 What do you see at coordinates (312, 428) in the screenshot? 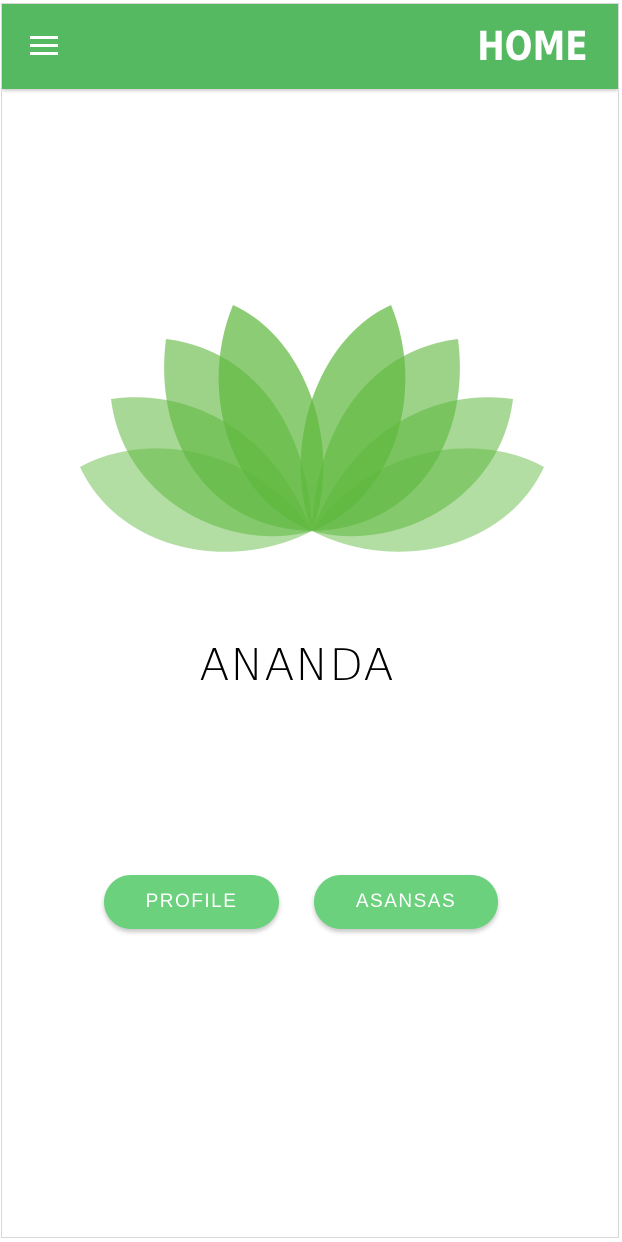
I see `lotus-logo-icon` at bounding box center [312, 428].